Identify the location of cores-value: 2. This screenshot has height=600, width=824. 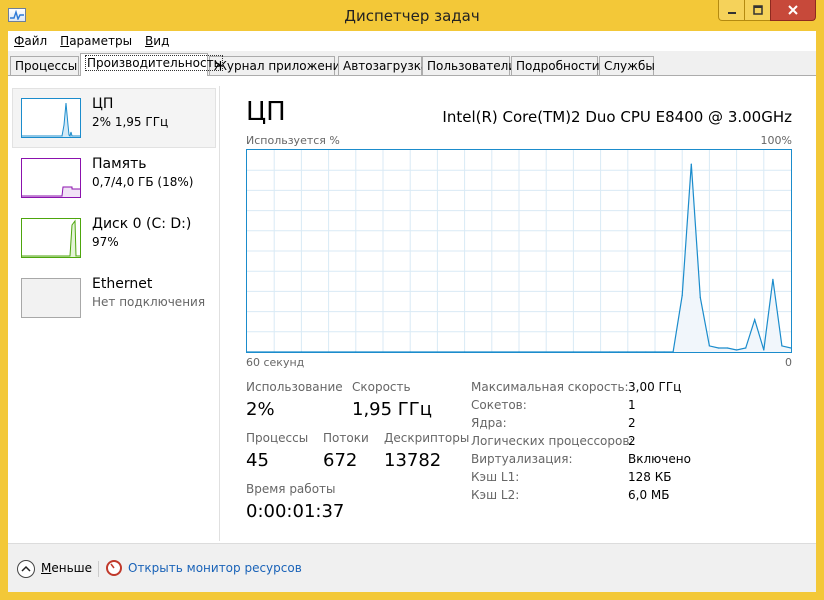
(632, 423).